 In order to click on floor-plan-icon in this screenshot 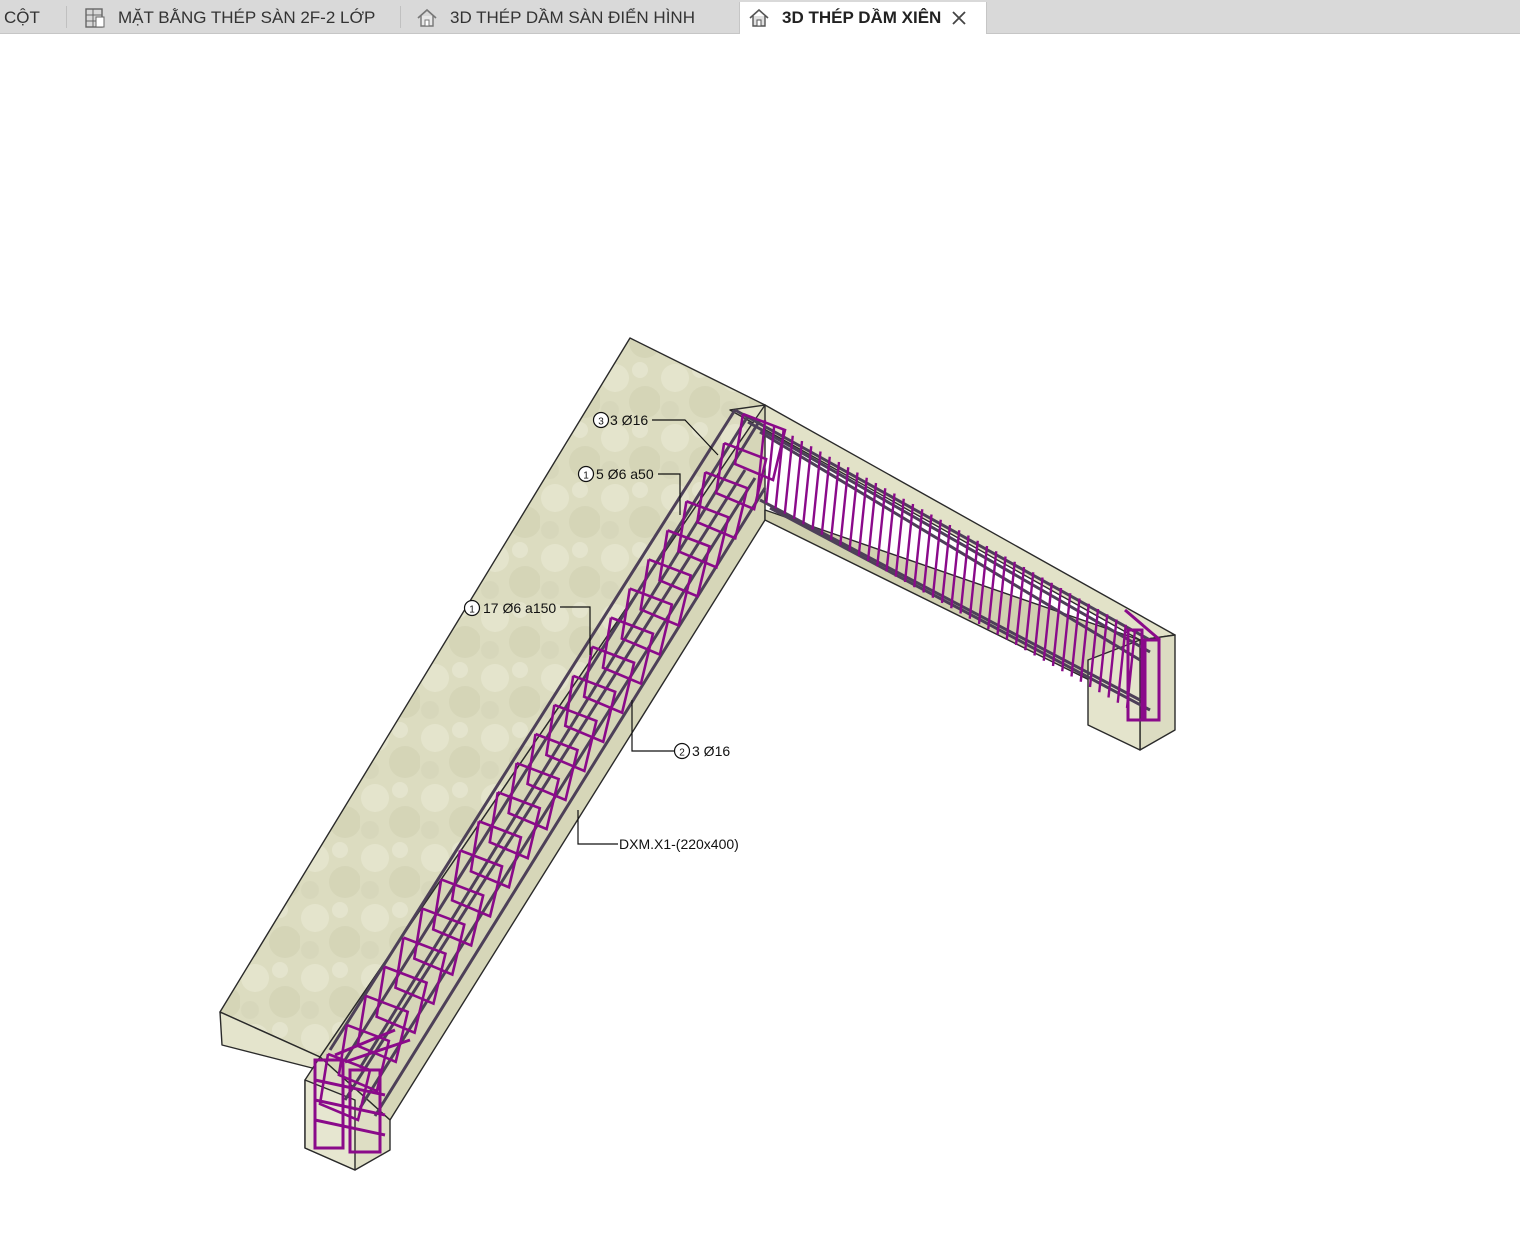, I will do `click(95, 18)`.